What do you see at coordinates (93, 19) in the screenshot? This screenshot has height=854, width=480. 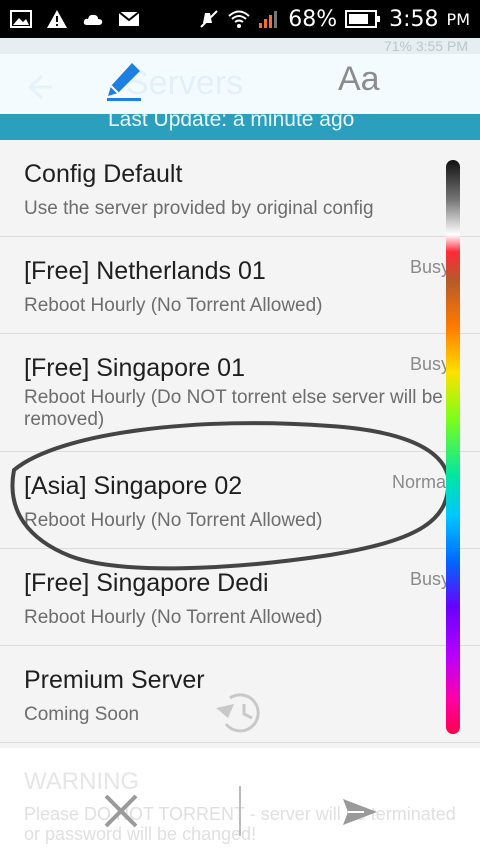 I see `cloud-icon` at bounding box center [93, 19].